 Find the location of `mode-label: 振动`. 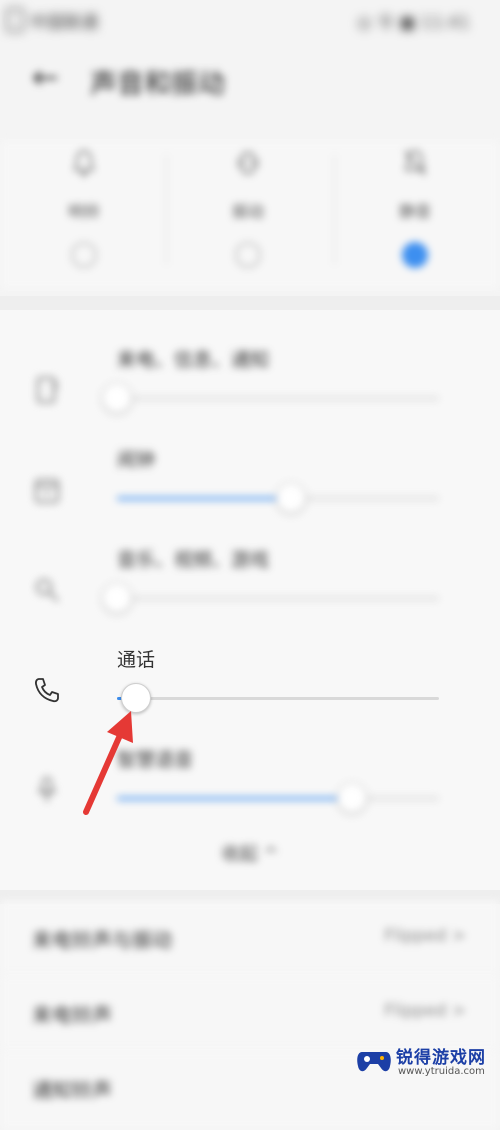

mode-label: 振动 is located at coordinates (247, 211).